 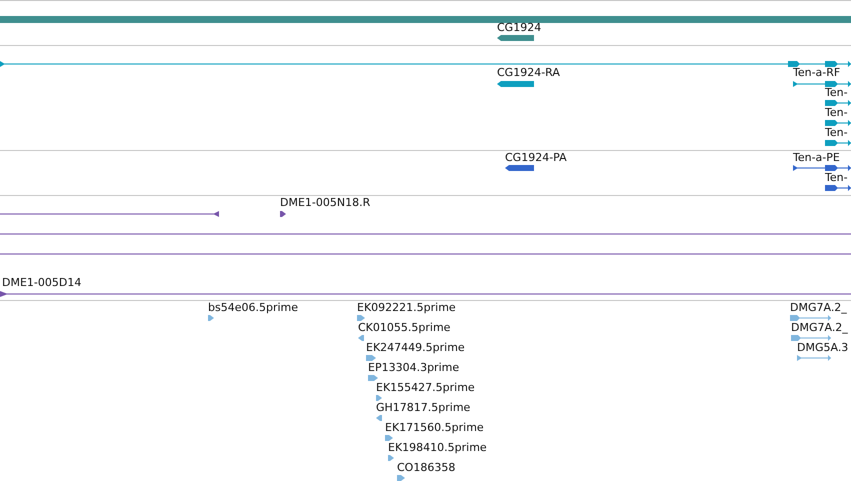 What do you see at coordinates (519, 27) in the screenshot?
I see `feature-label: CG1924` at bounding box center [519, 27].